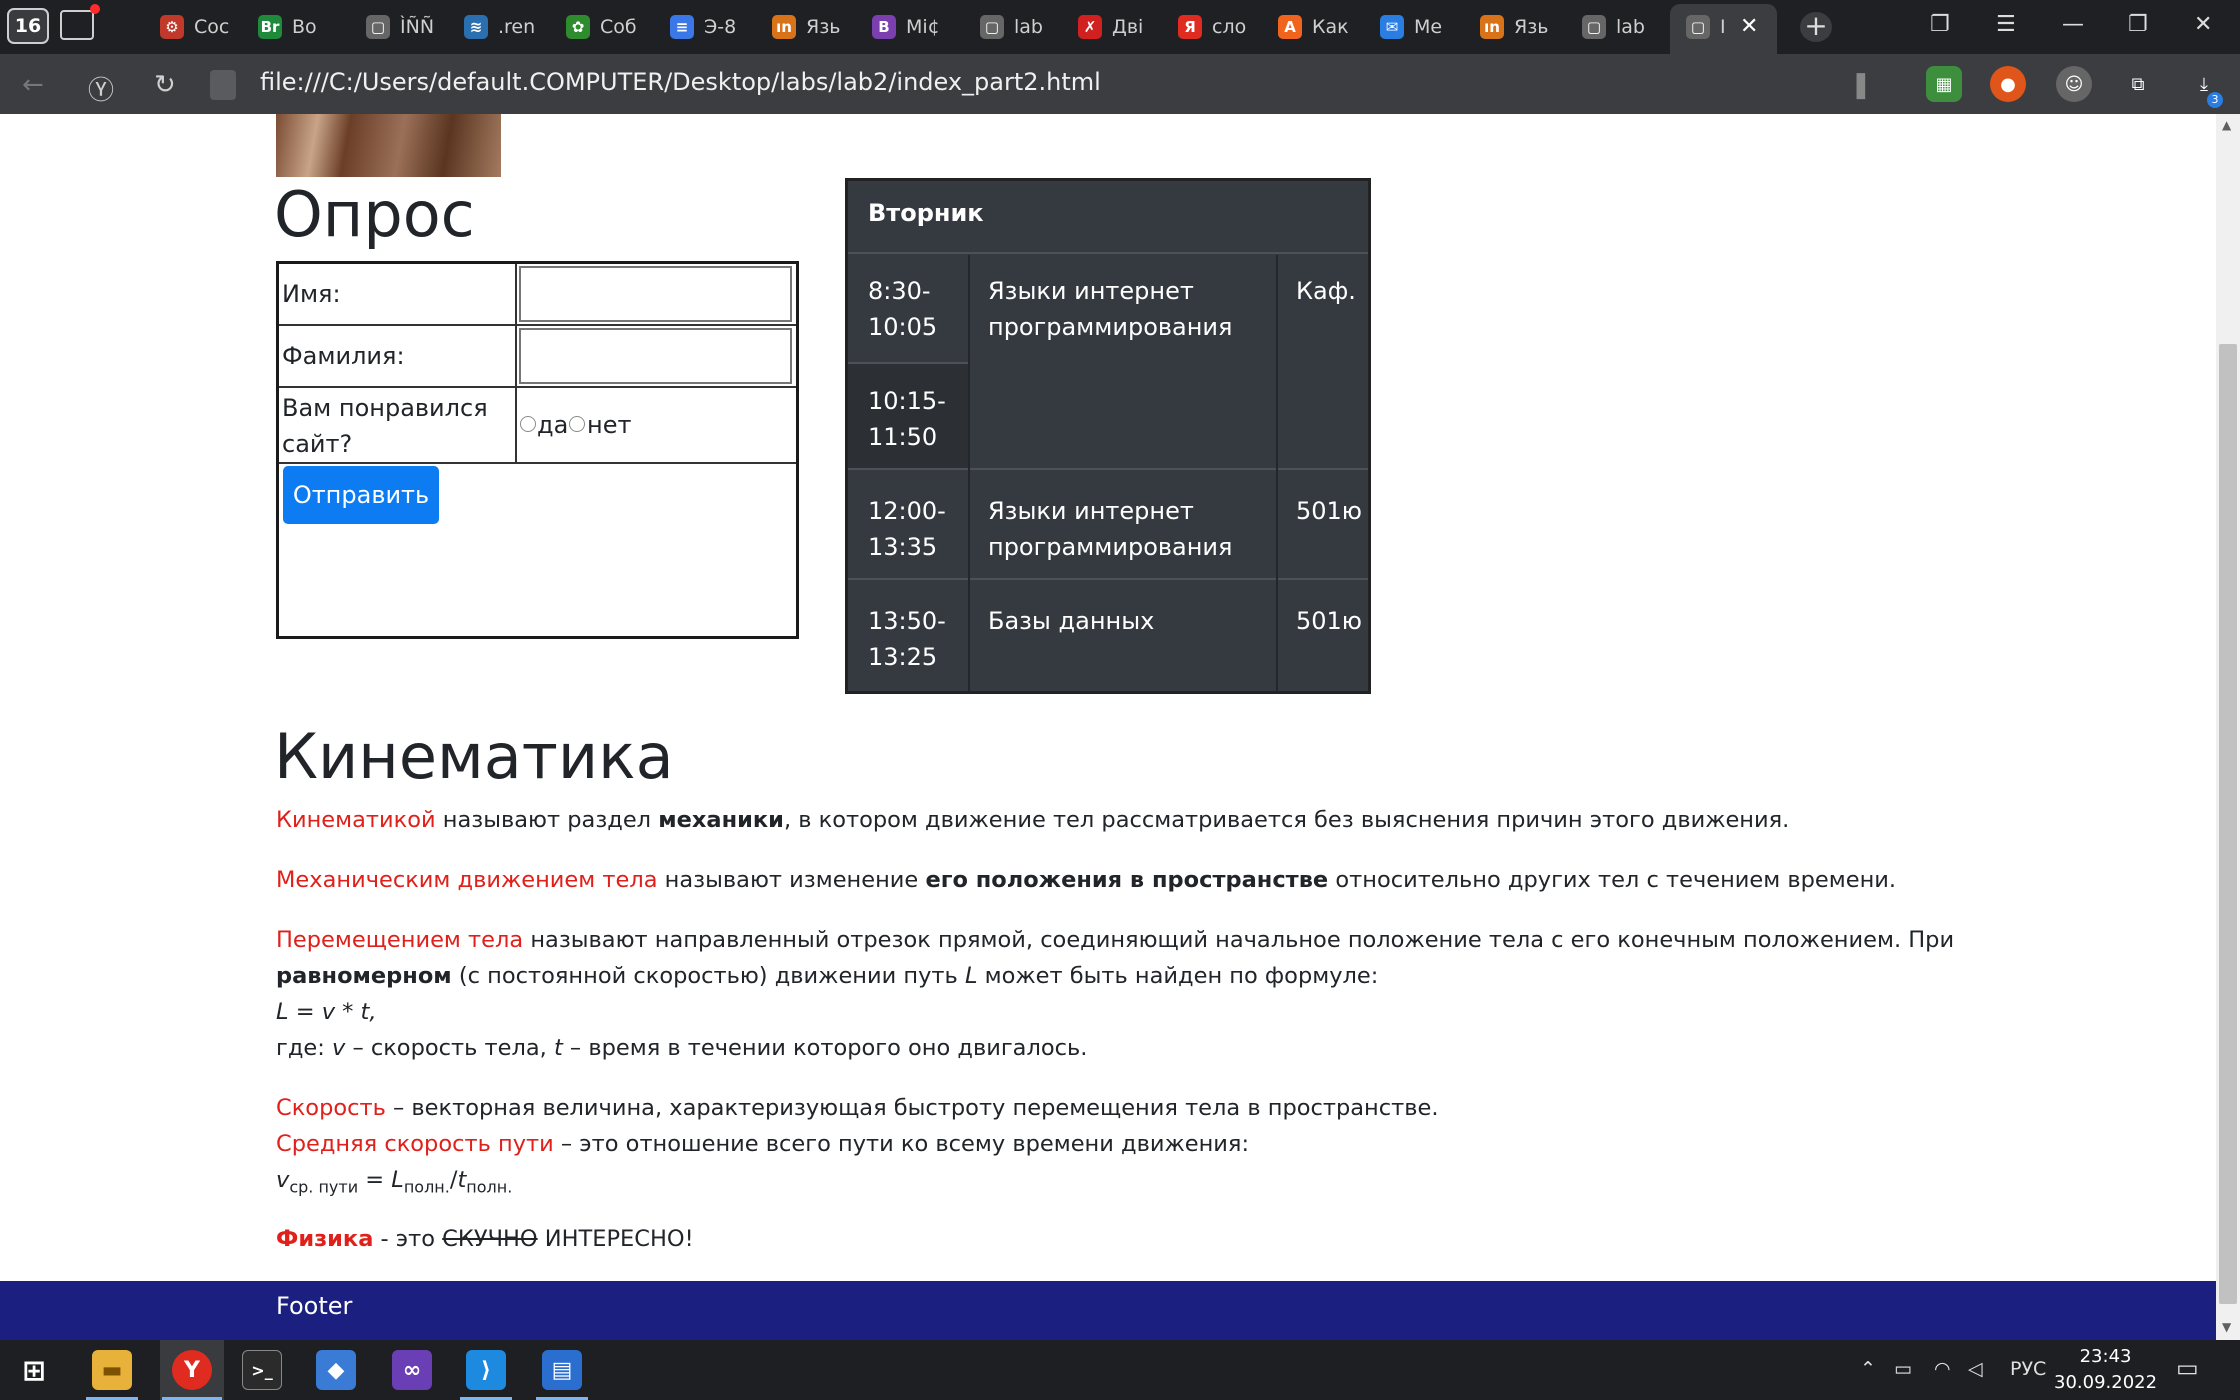  Describe the element at coordinates (270, 27) in the screenshot. I see `tab-favicon-icon: Br` at that location.